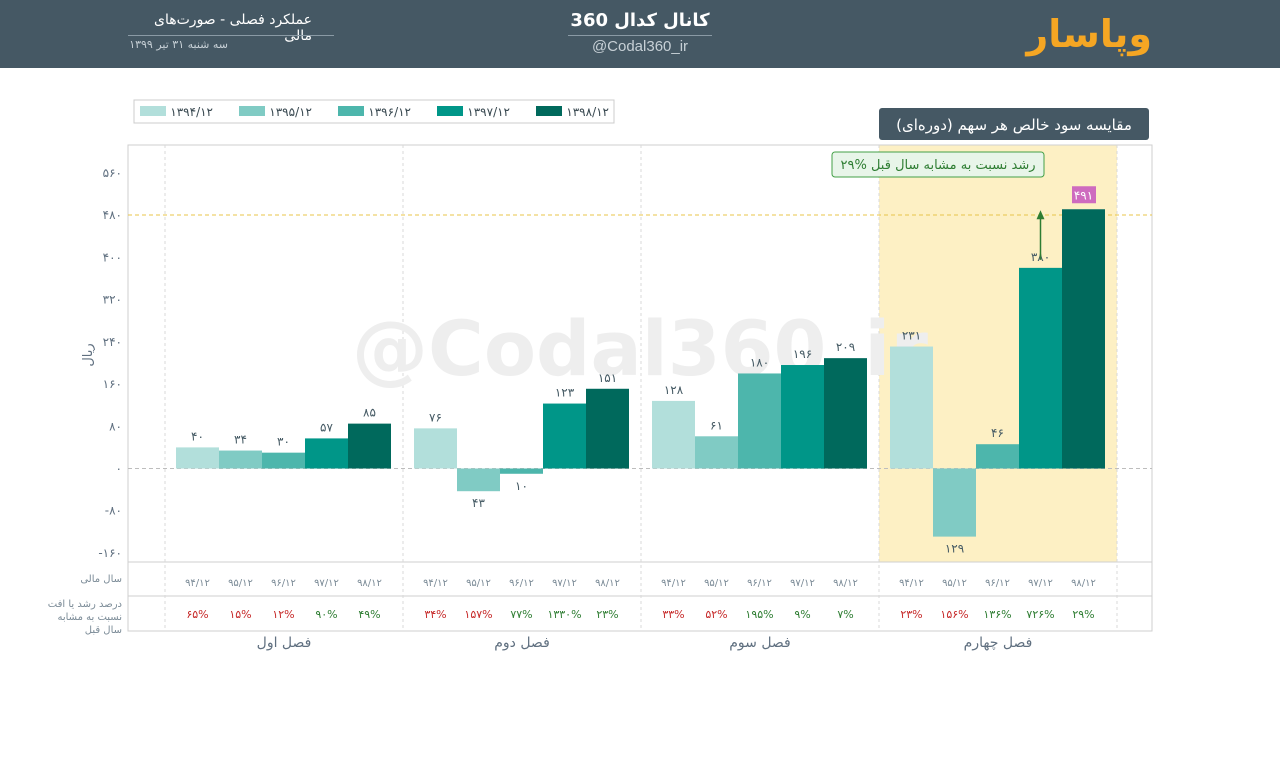 The height and width of the screenshot is (762, 1280). Describe the element at coordinates (435, 417) in the screenshot. I see `bar-value-label: ۷۶` at that location.